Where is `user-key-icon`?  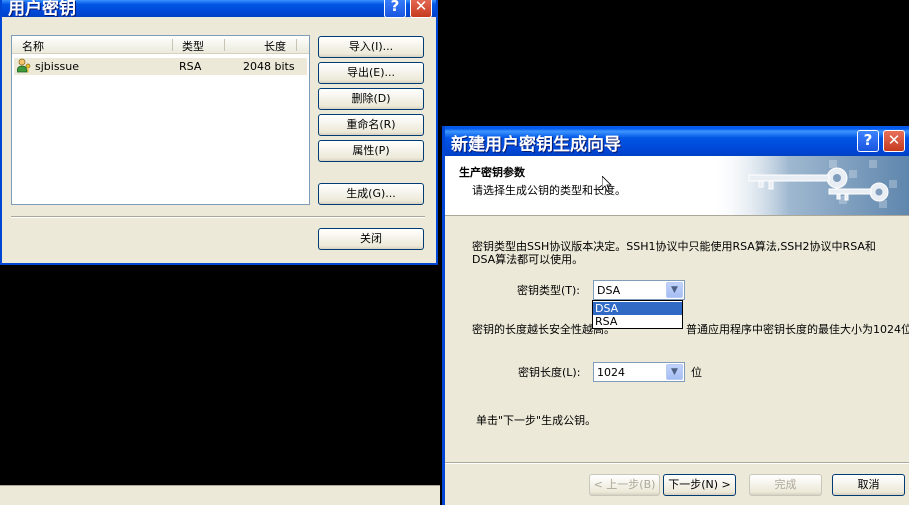
user-key-icon is located at coordinates (24, 65).